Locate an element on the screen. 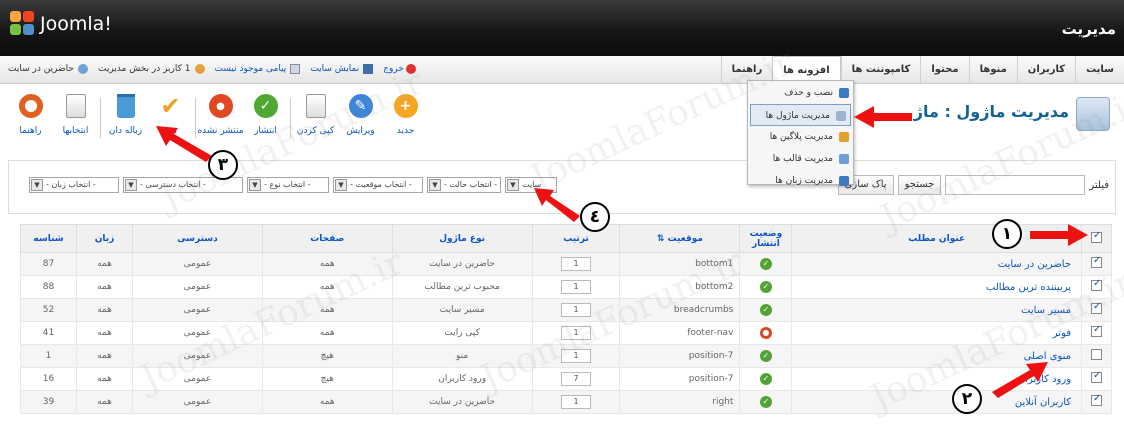 The width and height of the screenshot is (1124, 430). options-button: انتخابها is located at coordinates (75, 118).